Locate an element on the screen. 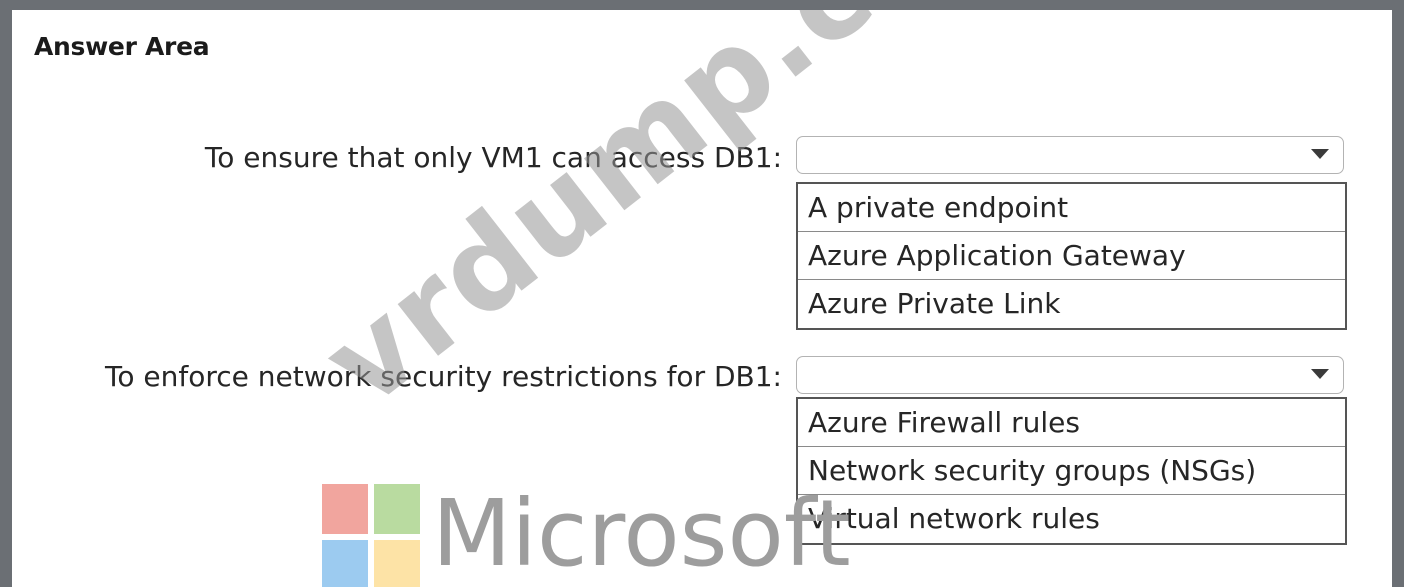 Image resolution: width=1404 pixels, height=587 pixels. microsoft-watermark-text: Microsoft is located at coordinates (641, 533).